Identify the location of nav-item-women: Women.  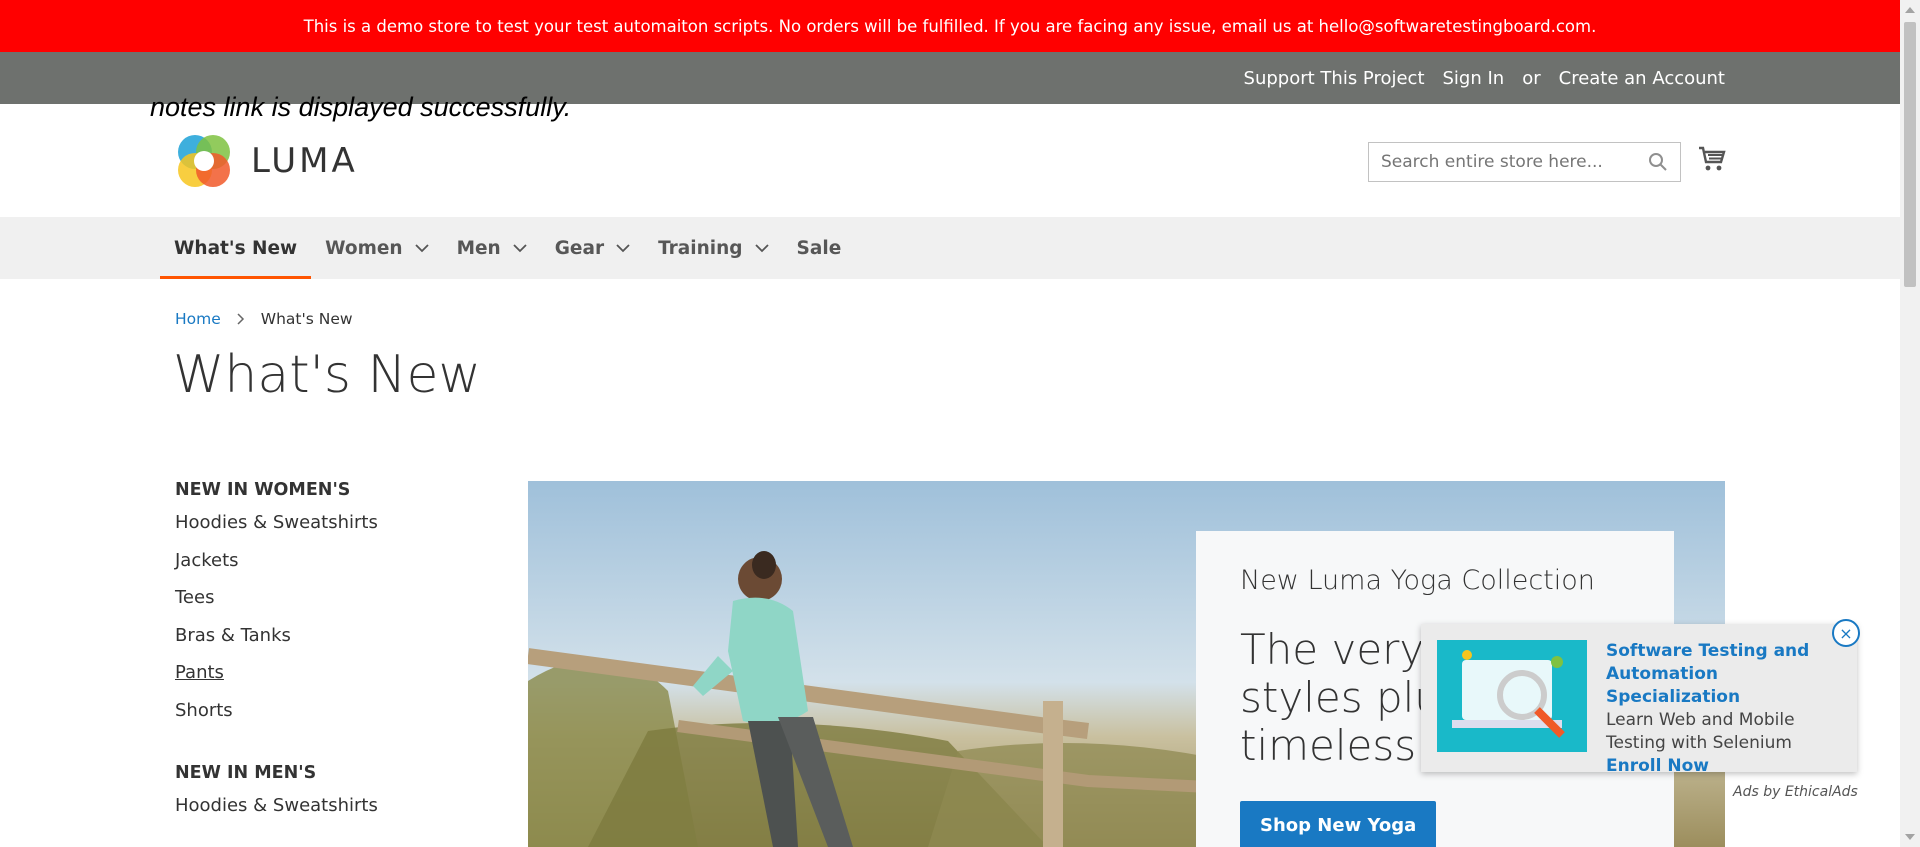
(376, 248).